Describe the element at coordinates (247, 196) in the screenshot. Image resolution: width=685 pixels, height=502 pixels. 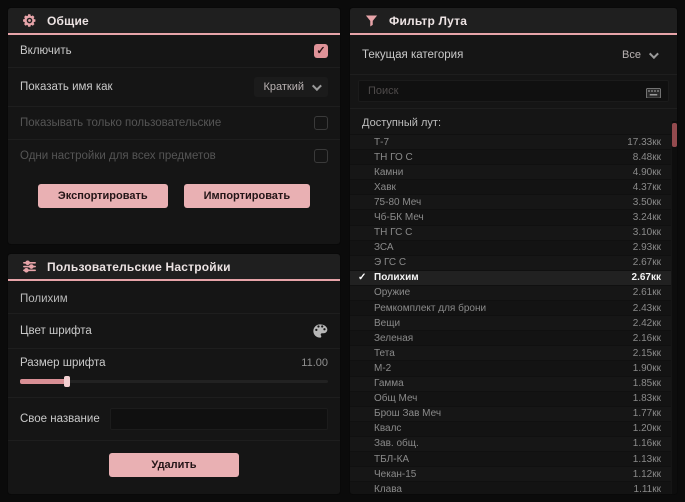
I see `import-button: Импортировать` at that location.